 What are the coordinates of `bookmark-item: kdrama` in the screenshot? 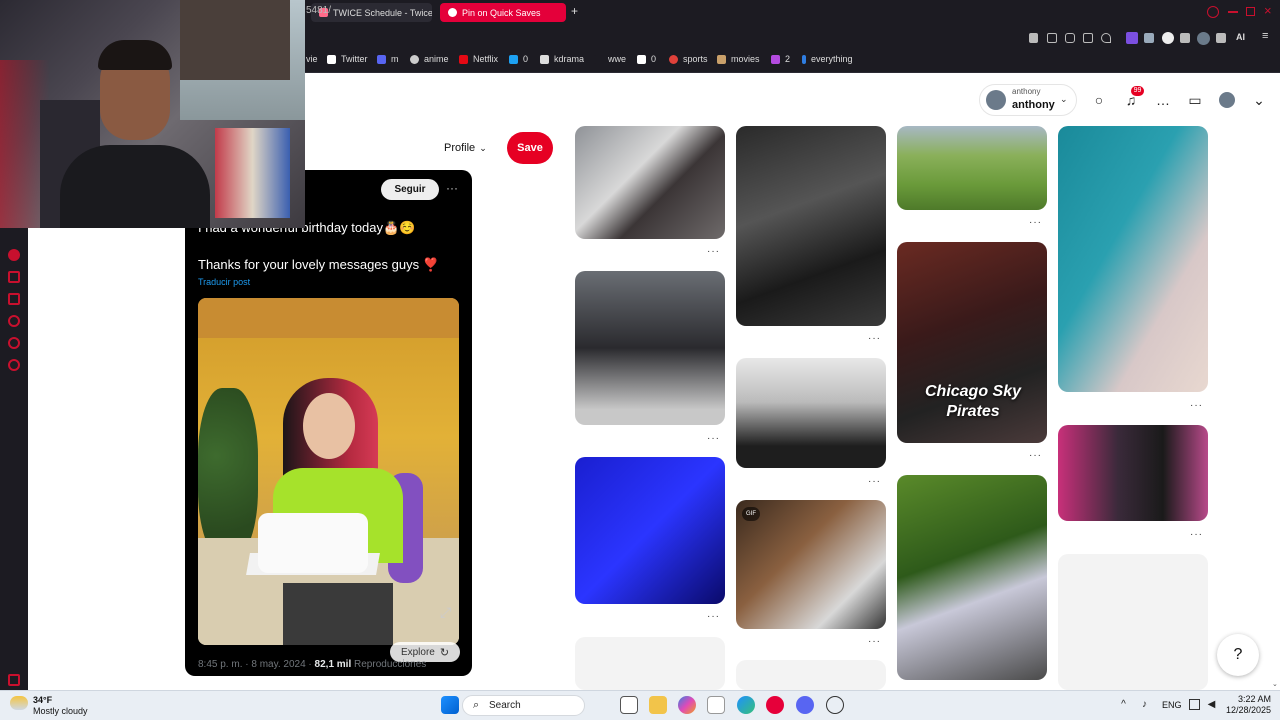 It's located at (562, 59).